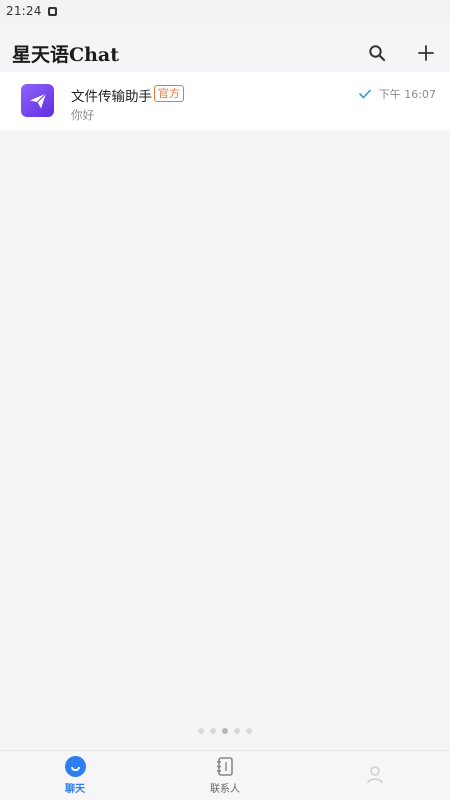  I want to click on status-bar: 21:24, so click(225, 11).